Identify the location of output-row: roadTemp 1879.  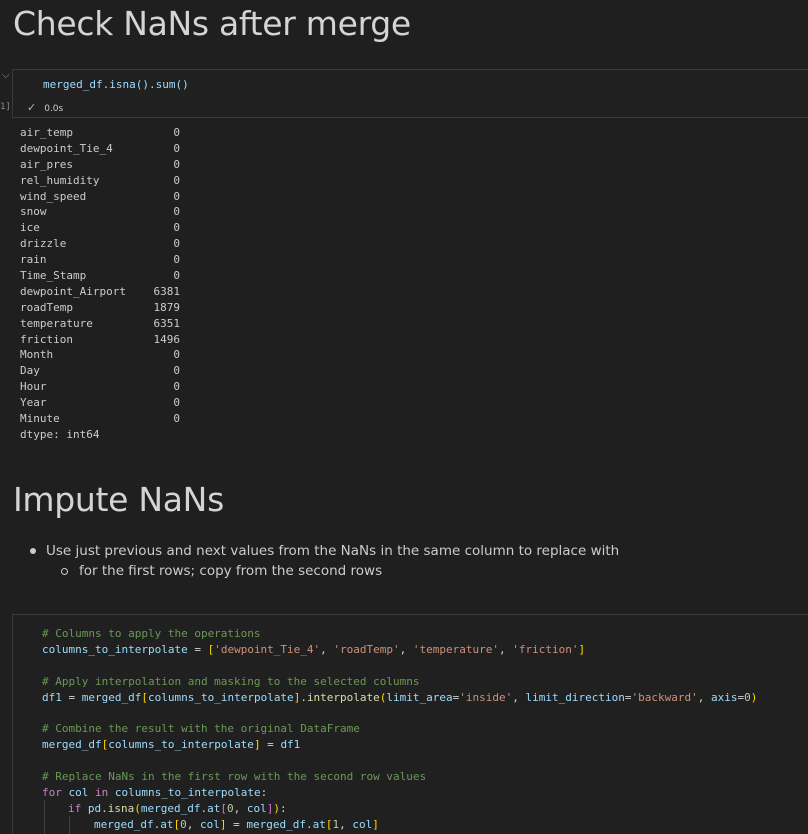
(100, 308).